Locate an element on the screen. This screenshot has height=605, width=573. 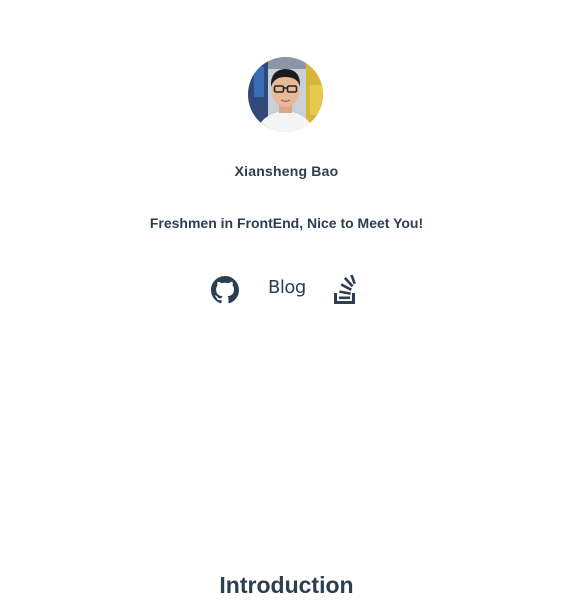
social-links: Blog is located at coordinates (286, 289).